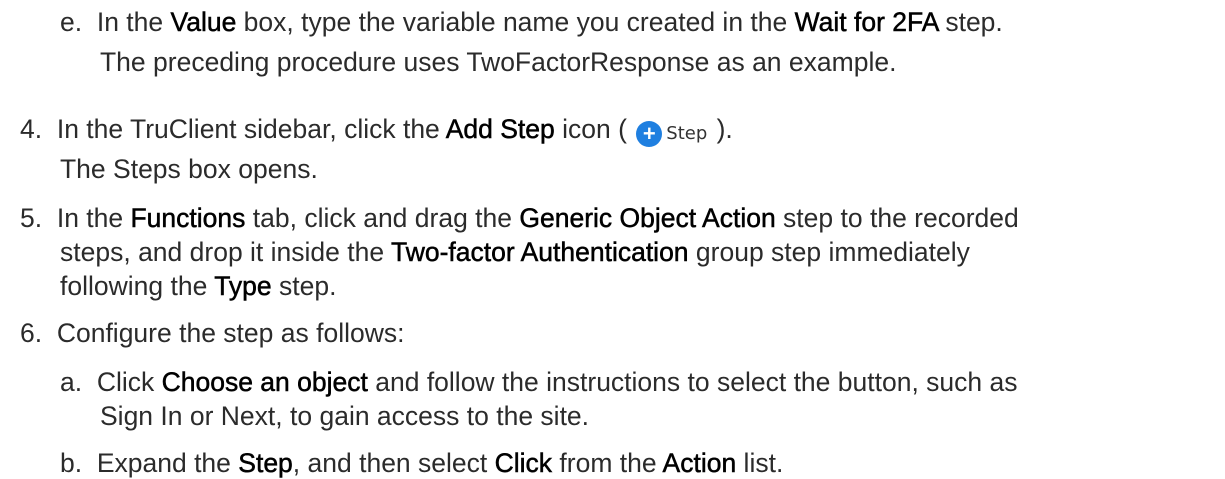  What do you see at coordinates (829, 252) in the screenshot?
I see `text: group step immediately` at bounding box center [829, 252].